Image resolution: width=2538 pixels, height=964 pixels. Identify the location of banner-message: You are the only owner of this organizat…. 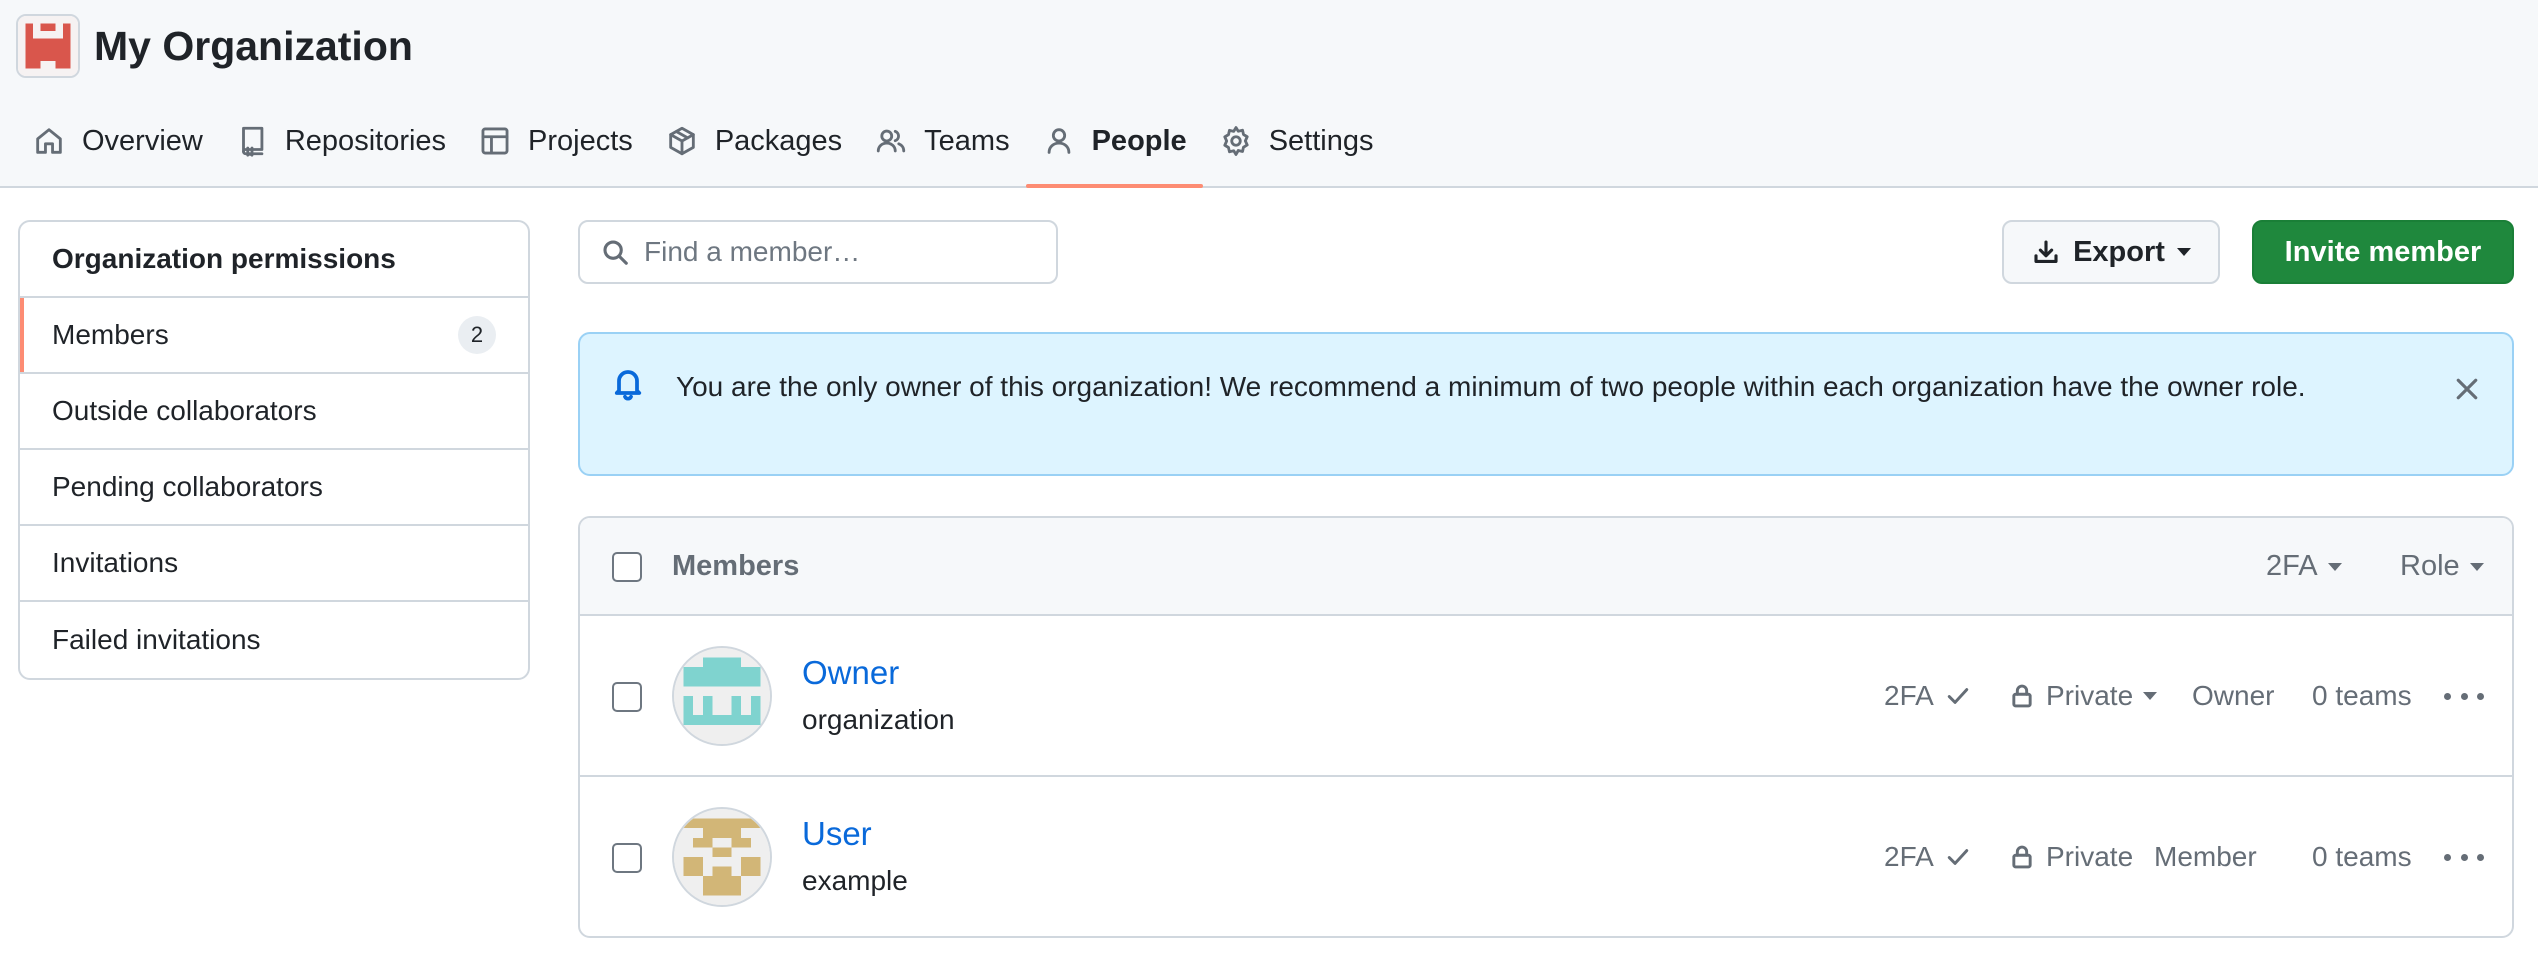
(1491, 386).